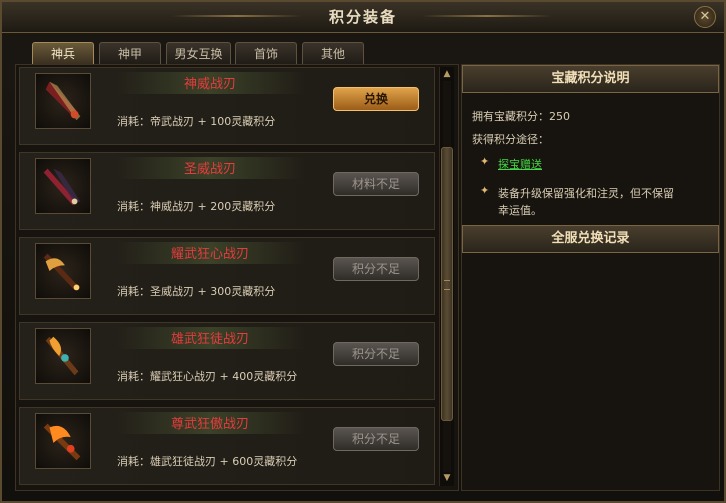 The width and height of the screenshot is (726, 503). Describe the element at coordinates (207, 376) in the screenshot. I see `item-cost: 消耗：耀武狂心战刃 + 400灵藏积分` at that location.